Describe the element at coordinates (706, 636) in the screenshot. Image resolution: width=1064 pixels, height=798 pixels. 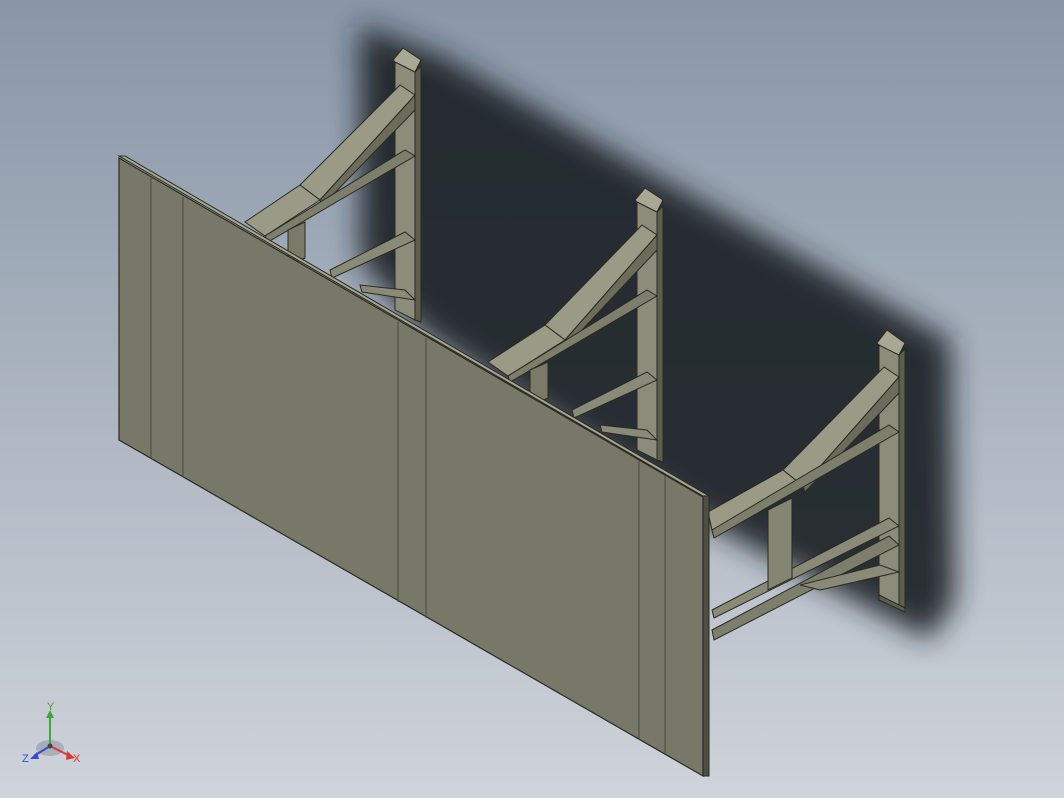
I see `front-panel-right-edge` at that location.